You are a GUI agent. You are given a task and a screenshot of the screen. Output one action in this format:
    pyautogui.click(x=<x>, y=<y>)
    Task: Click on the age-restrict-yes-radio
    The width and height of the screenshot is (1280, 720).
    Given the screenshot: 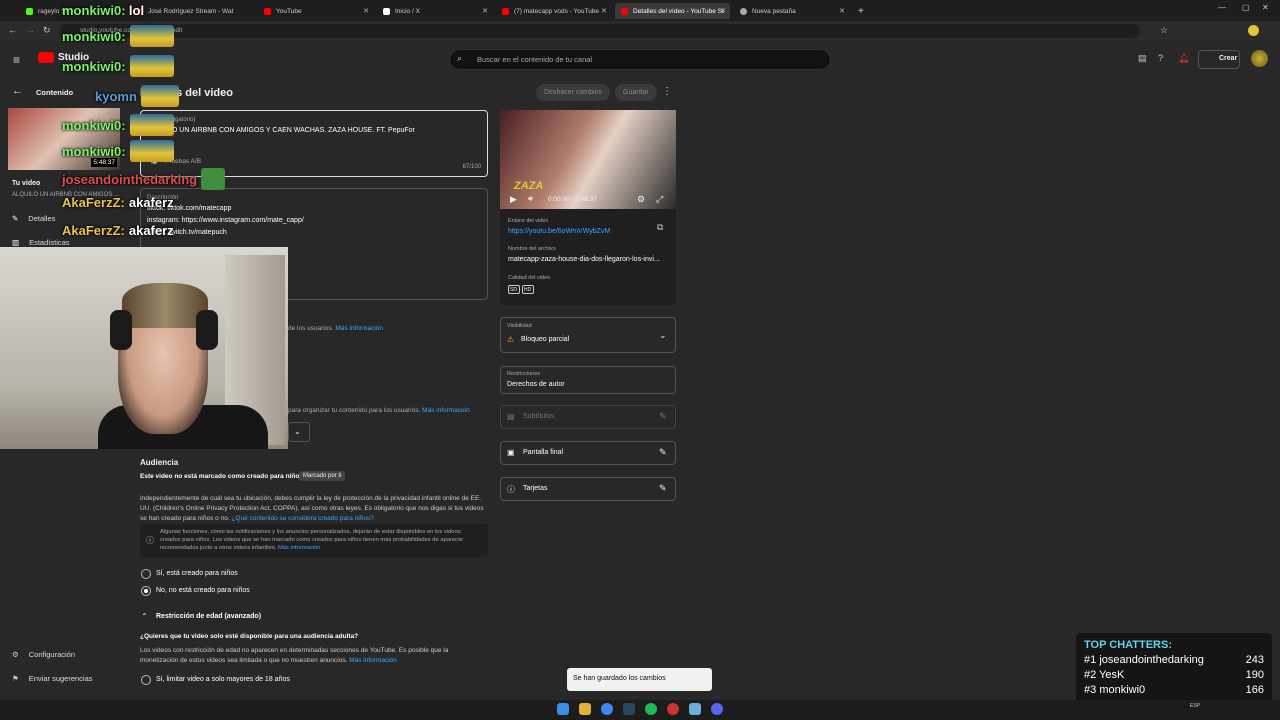 What is the action you would take?
    pyautogui.click(x=146, y=680)
    